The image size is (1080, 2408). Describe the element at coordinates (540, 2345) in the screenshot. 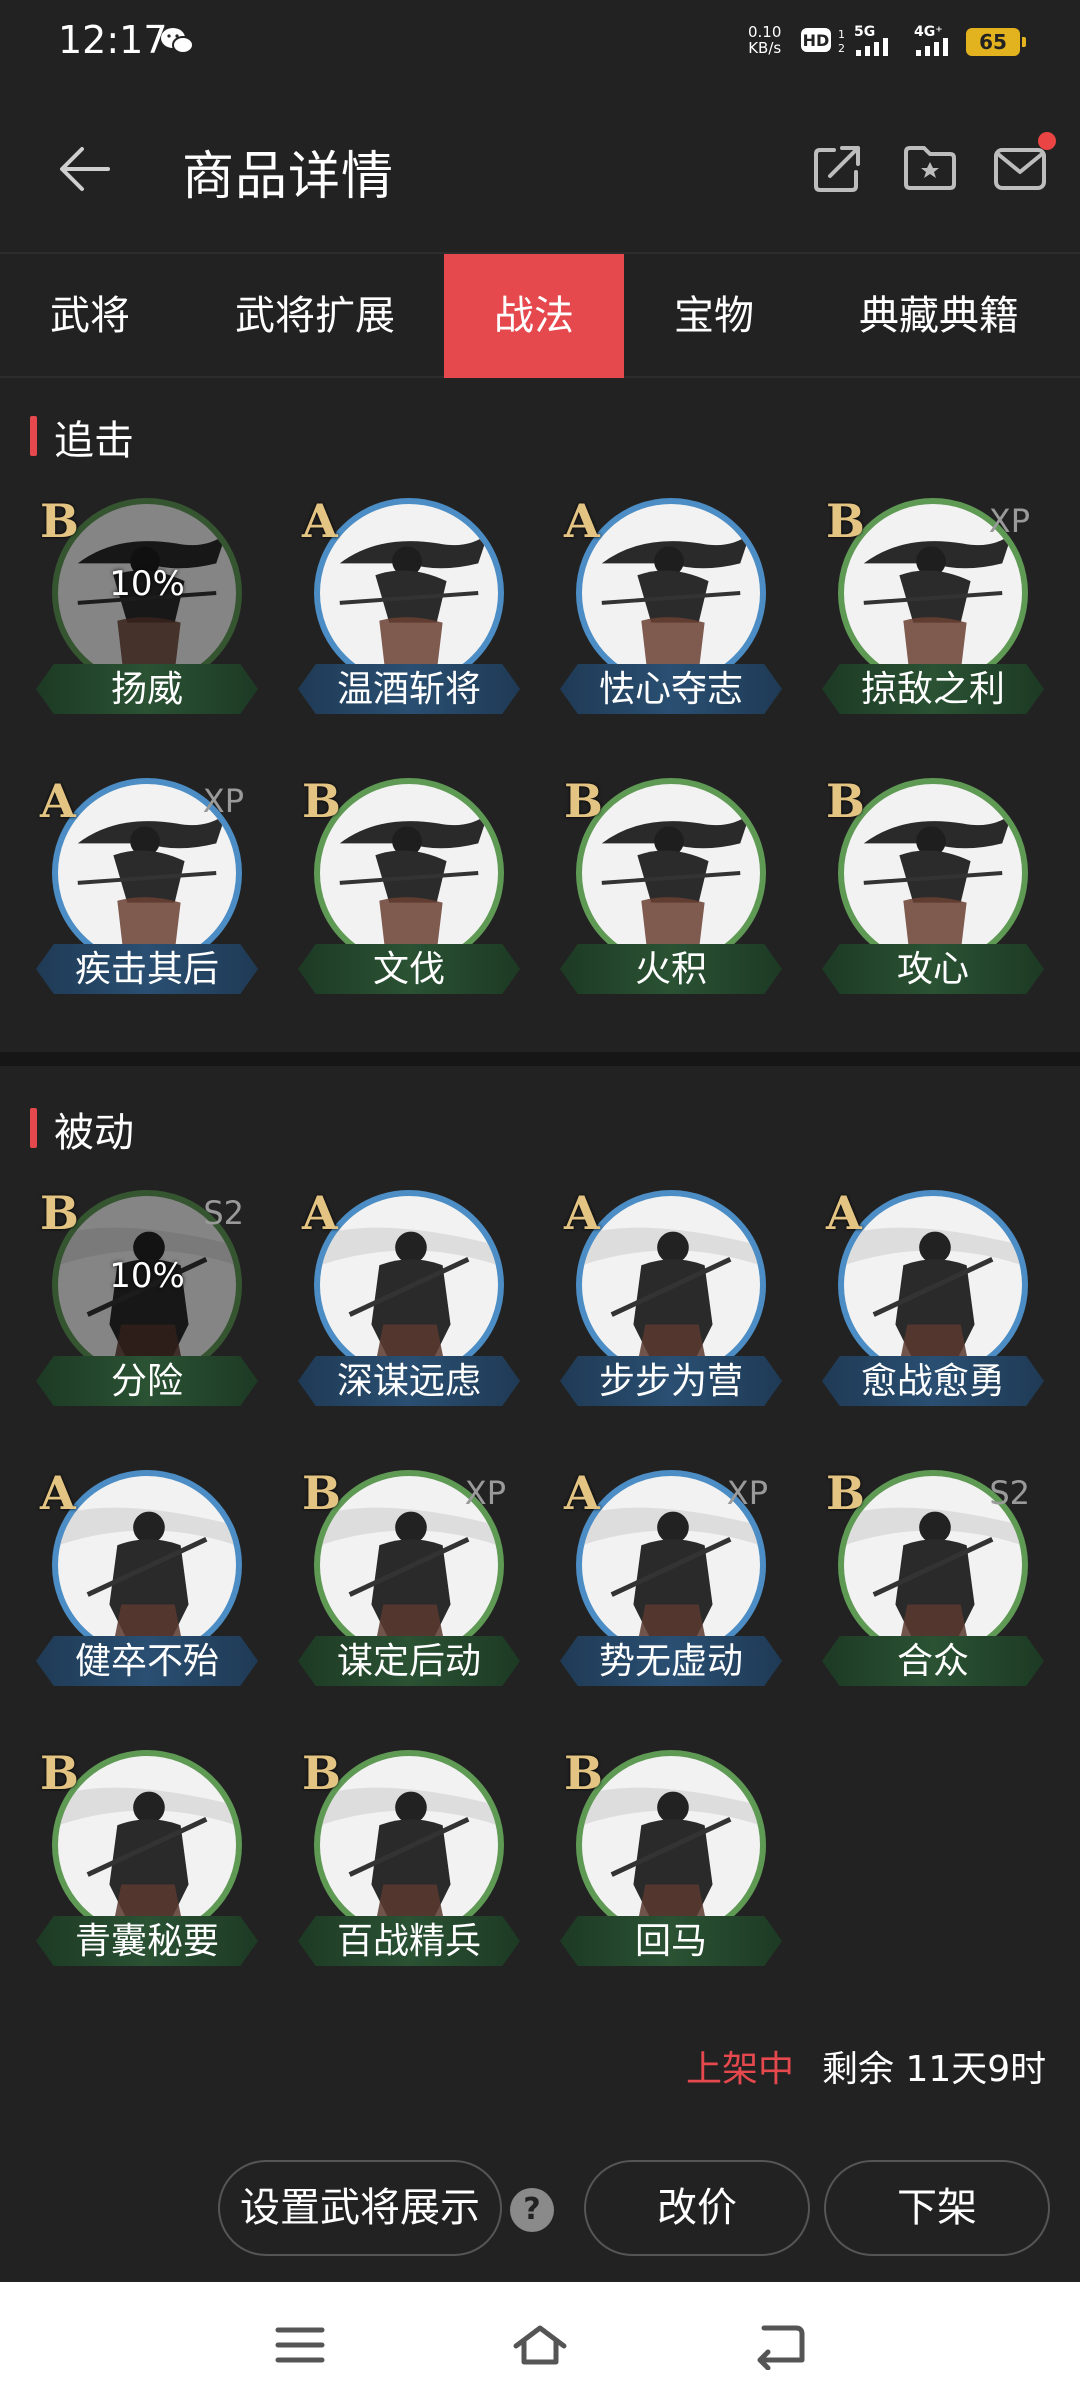

I see `home-icon` at that location.